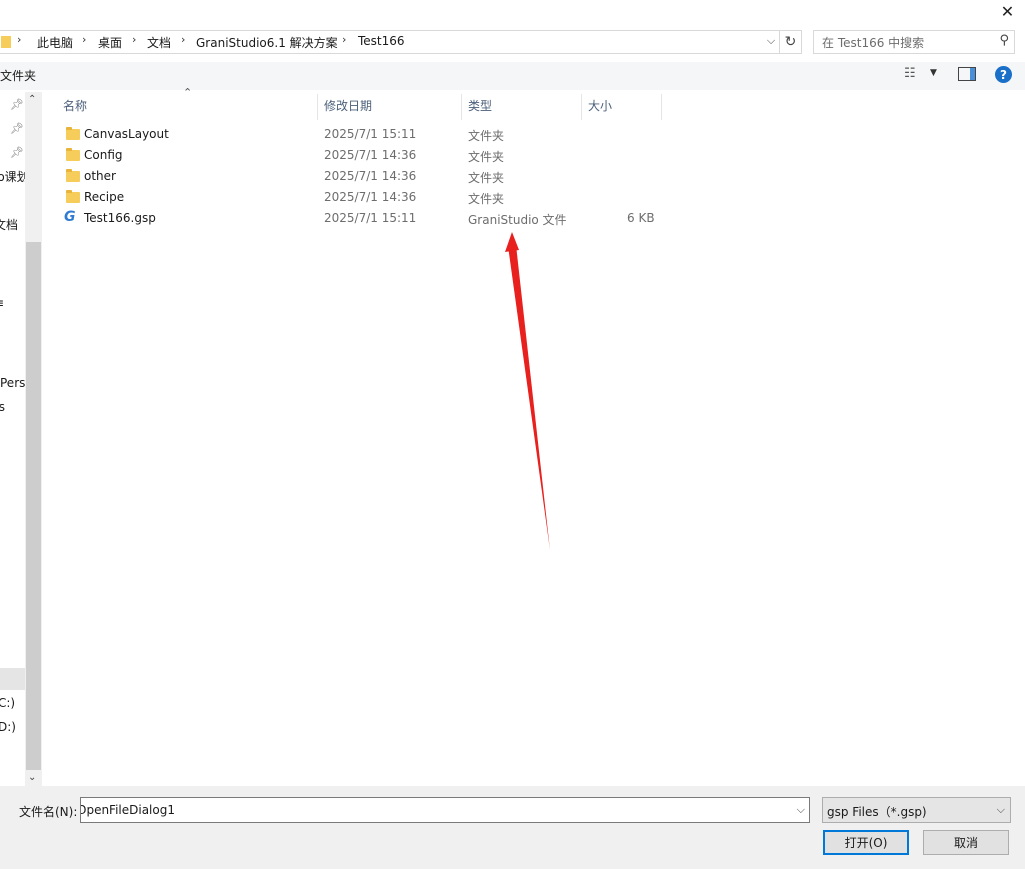 The image size is (1025, 869). What do you see at coordinates (933, 73) in the screenshot?
I see `chevron-down-icon: ▼` at bounding box center [933, 73].